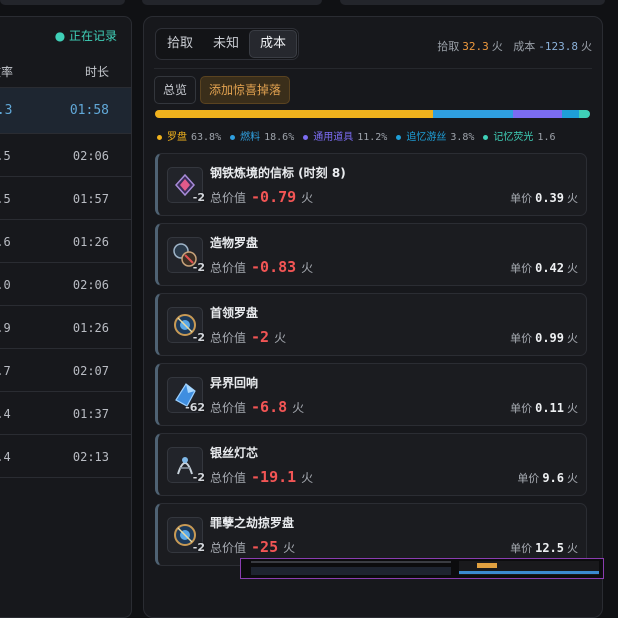 This screenshot has width=618, height=618. I want to click on legend-label: 通用道具, so click(333, 137).